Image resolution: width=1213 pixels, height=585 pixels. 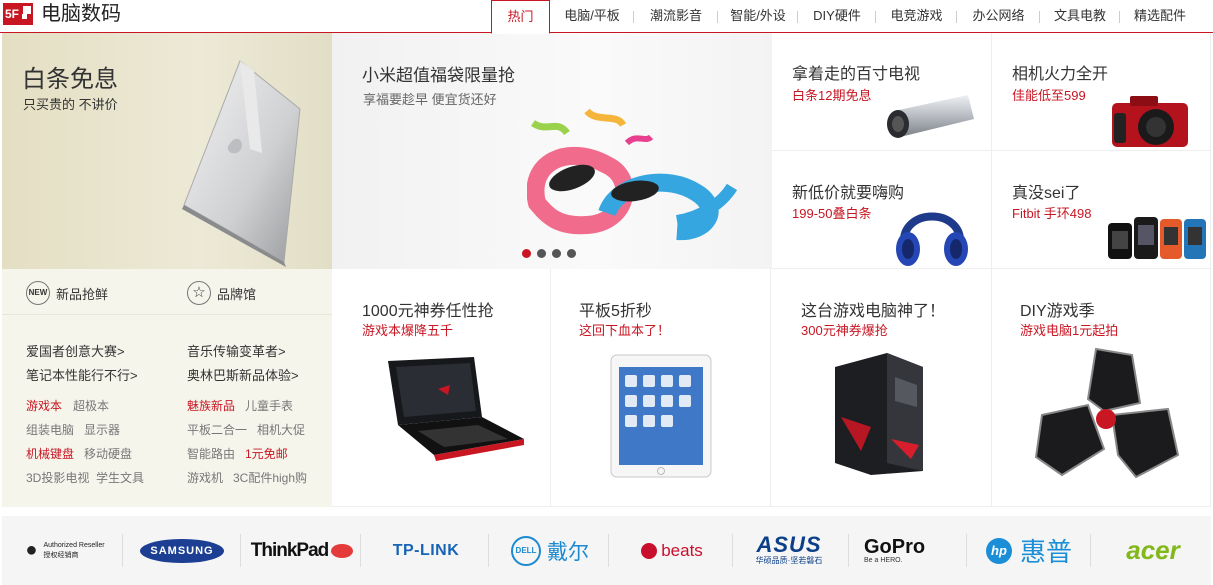 I want to click on promo-title: 这台游戏电脑神了！, so click(x=873, y=311).